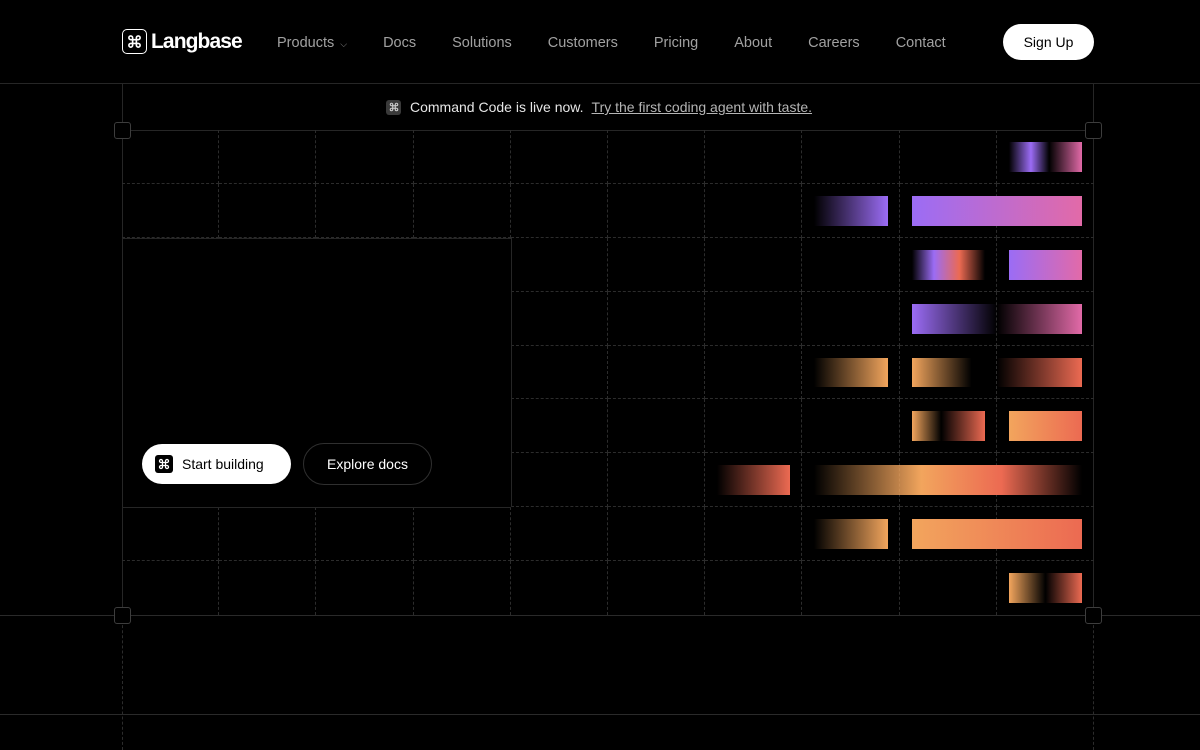  I want to click on nav-customers: Customers, so click(583, 43).